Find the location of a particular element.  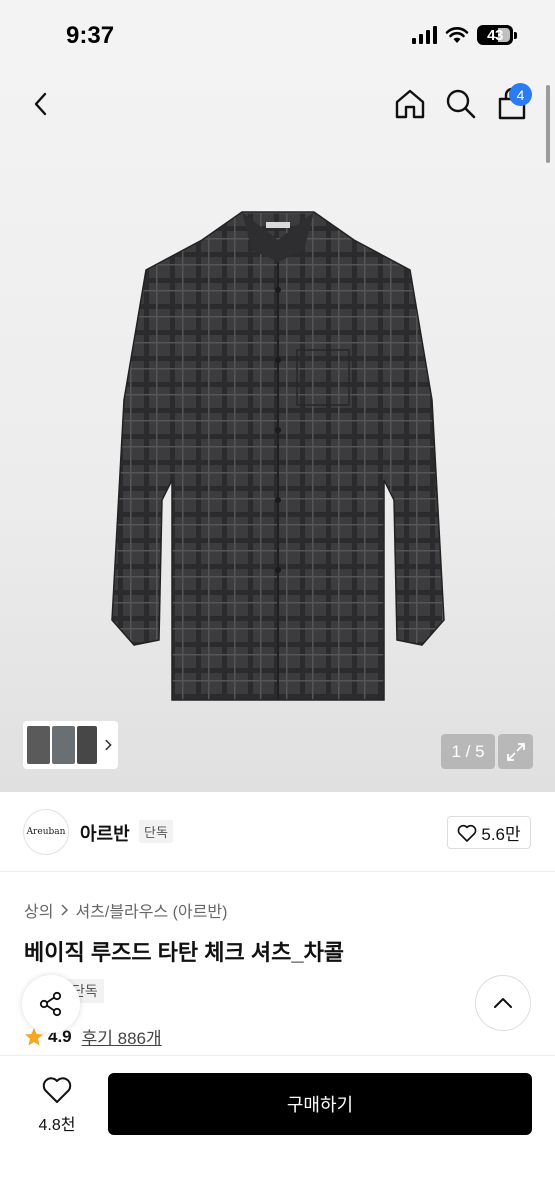

brand-like-button: 5.6만 is located at coordinates (489, 832).